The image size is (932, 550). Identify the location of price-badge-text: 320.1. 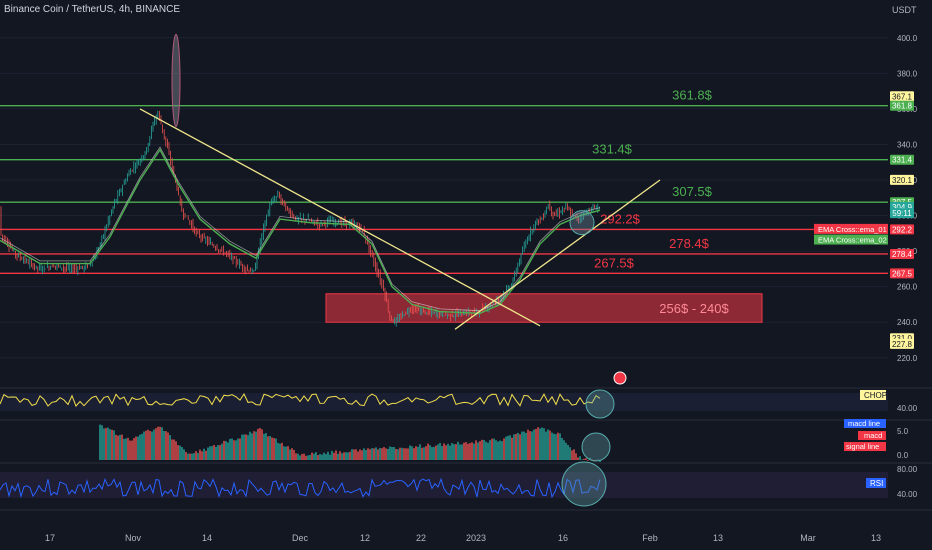
(902, 180).